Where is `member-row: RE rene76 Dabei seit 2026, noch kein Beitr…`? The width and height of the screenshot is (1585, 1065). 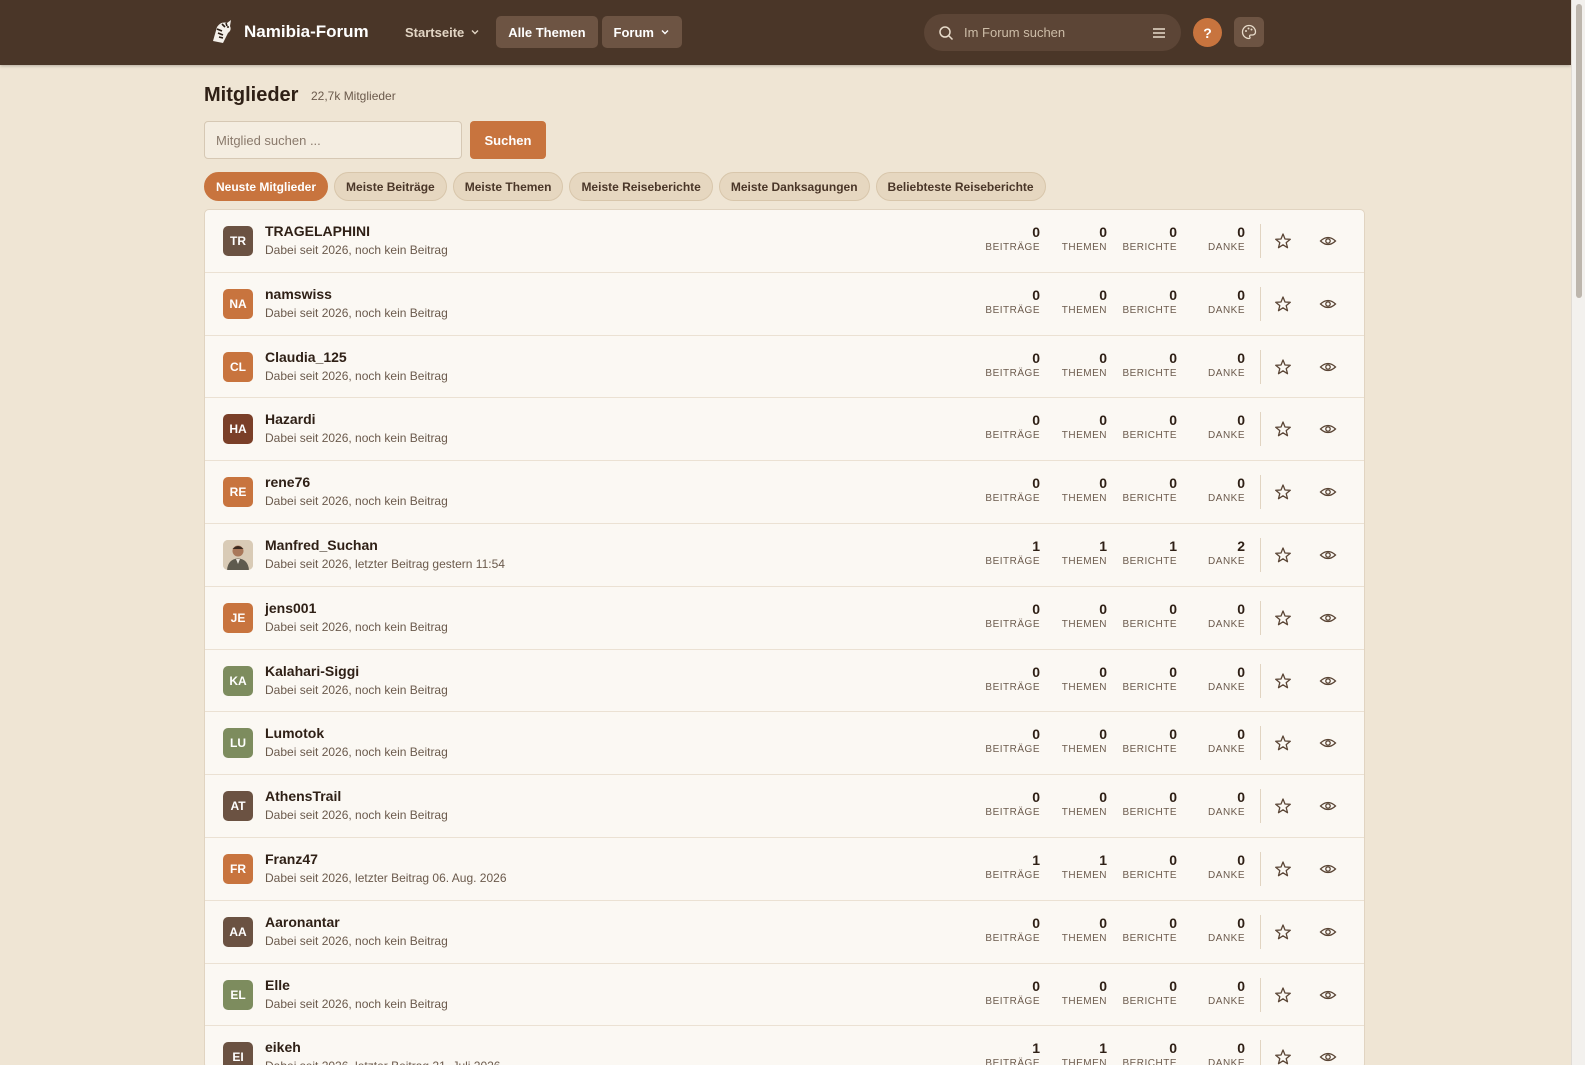
member-row: RE rene76 Dabei seit 2026, noch kein Beitr… is located at coordinates (784, 492).